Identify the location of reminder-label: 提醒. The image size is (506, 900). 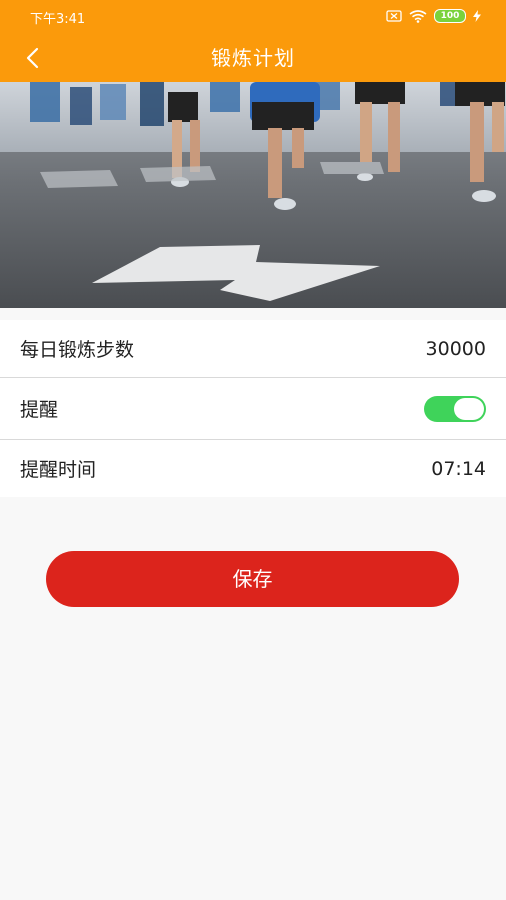
(39, 410).